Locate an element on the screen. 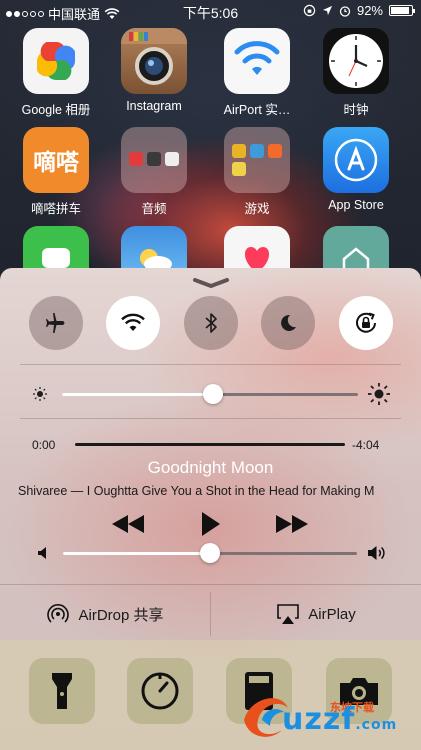 Image resolution: width=421 pixels, height=750 pixels. dida-carpool-icon-text: 嘀嗒 is located at coordinates (56, 162).